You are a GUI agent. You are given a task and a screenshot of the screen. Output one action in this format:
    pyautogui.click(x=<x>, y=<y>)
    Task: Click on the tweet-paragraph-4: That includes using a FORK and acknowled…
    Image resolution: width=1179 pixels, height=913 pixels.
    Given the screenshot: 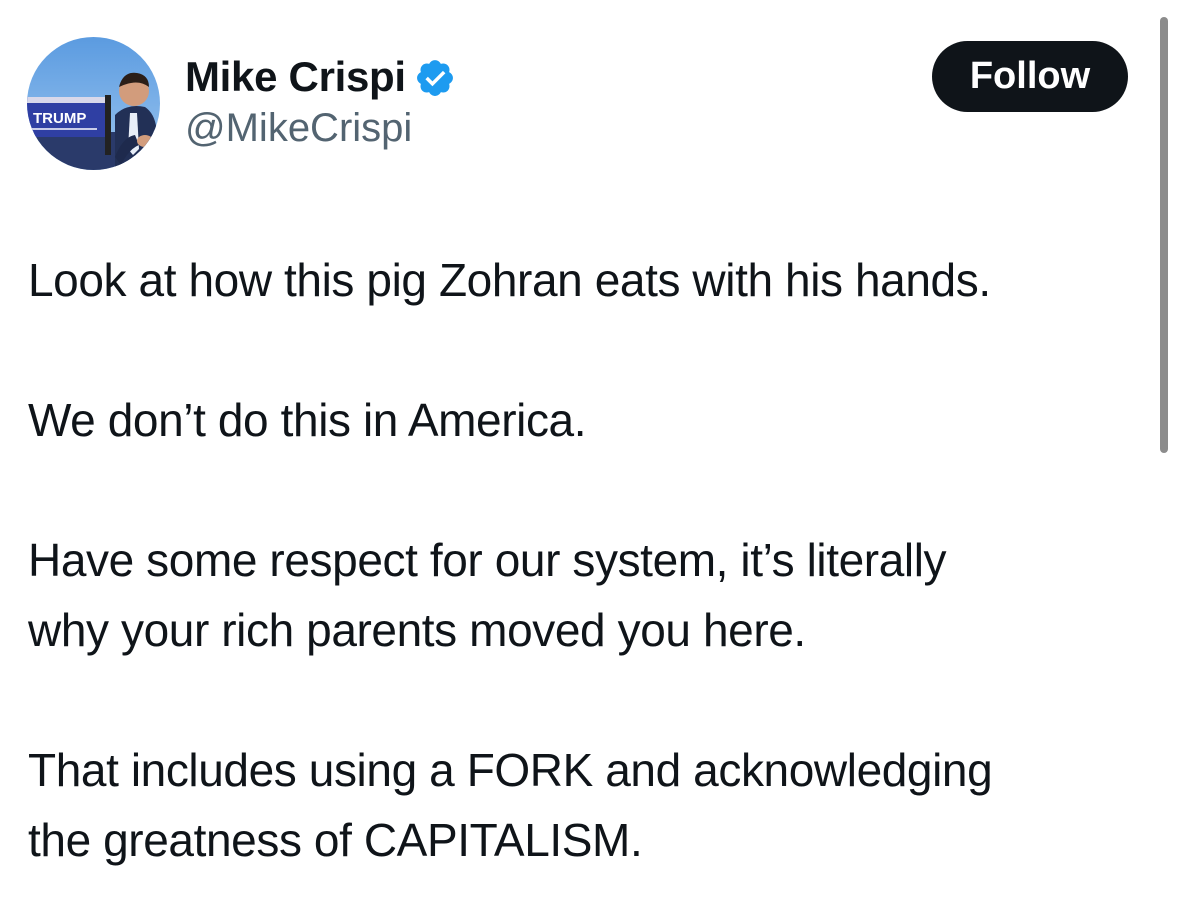 What is the action you would take?
    pyautogui.click(x=510, y=805)
    